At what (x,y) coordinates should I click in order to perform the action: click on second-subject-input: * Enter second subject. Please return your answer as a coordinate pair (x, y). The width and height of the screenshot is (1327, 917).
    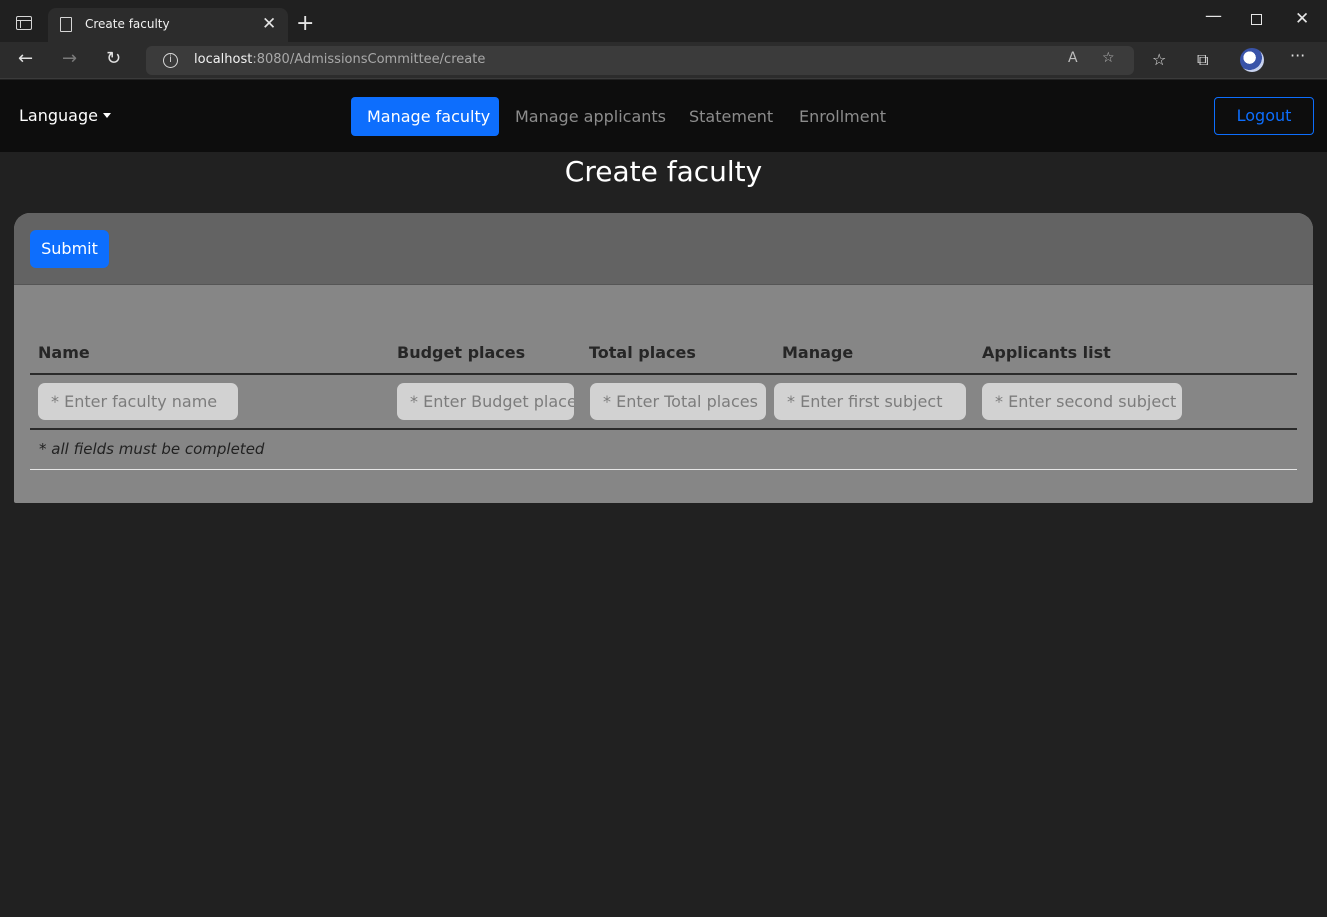
    Looking at the image, I should click on (1082, 401).